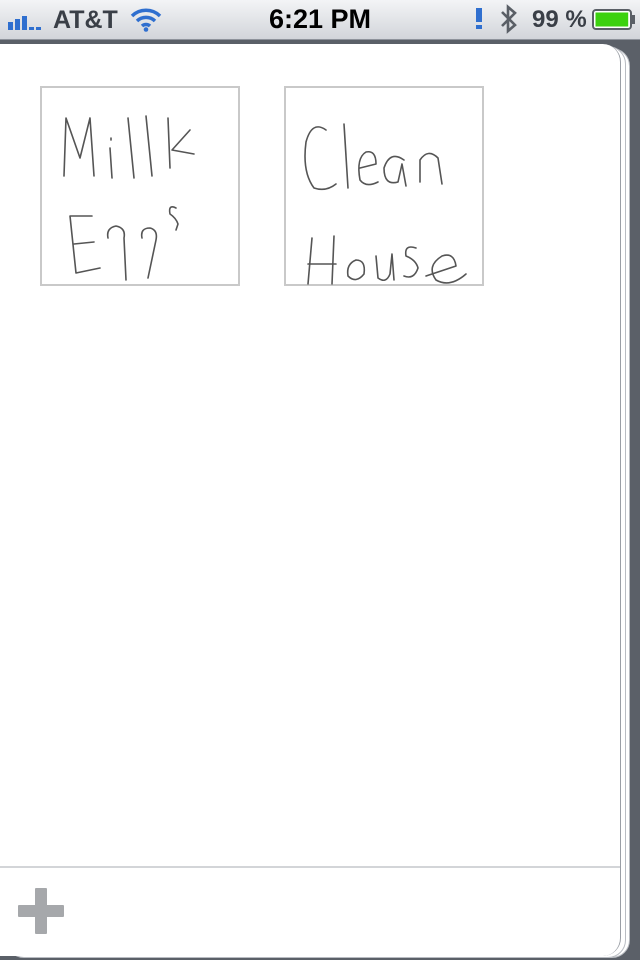 The height and width of the screenshot is (960, 640). I want to click on bluetooth-icon, so click(509, 19).